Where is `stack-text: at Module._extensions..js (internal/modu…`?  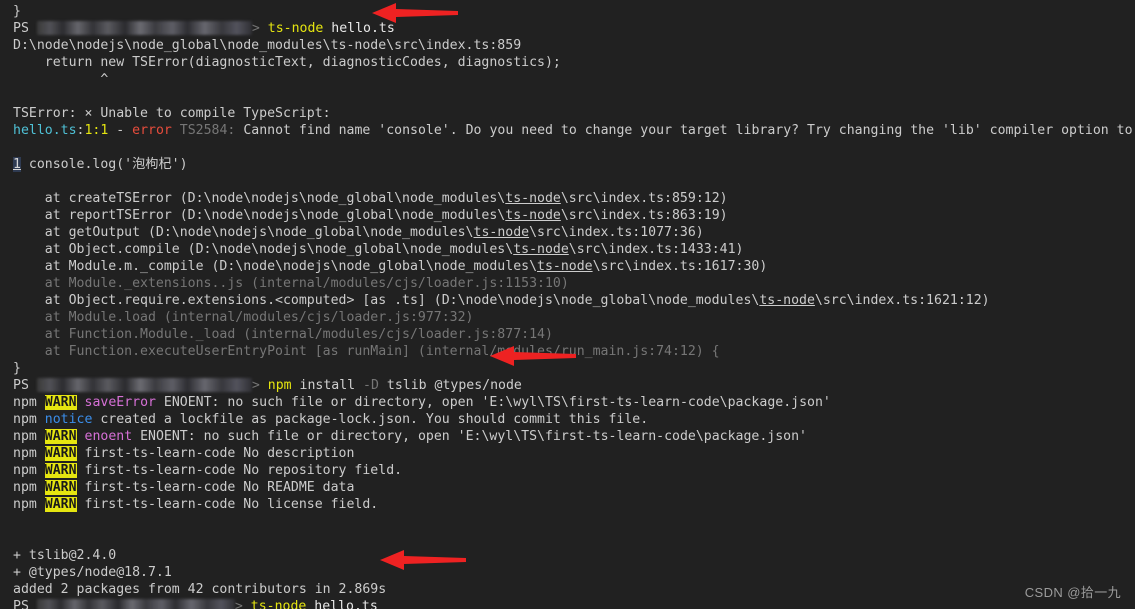
stack-text: at Module._extensions..js (internal/modu… is located at coordinates (291, 283).